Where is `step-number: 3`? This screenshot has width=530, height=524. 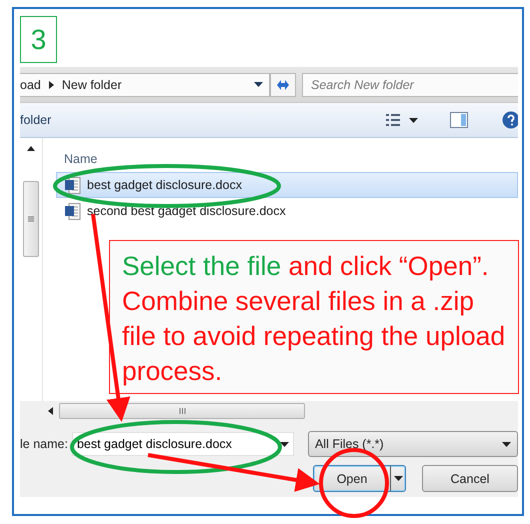
step-number: 3 is located at coordinates (38, 39).